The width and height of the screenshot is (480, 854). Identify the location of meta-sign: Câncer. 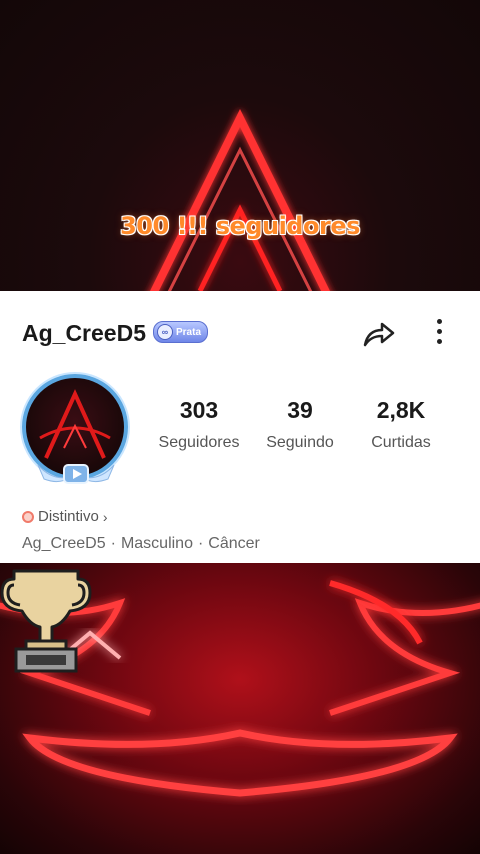
(234, 543).